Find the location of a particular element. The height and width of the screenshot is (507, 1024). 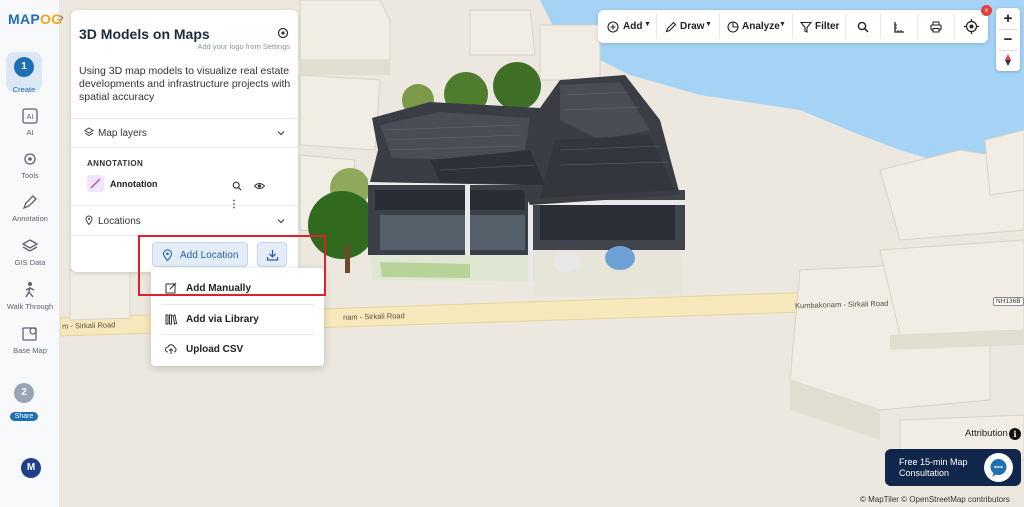

crosshair-icon is located at coordinates (971, 26).